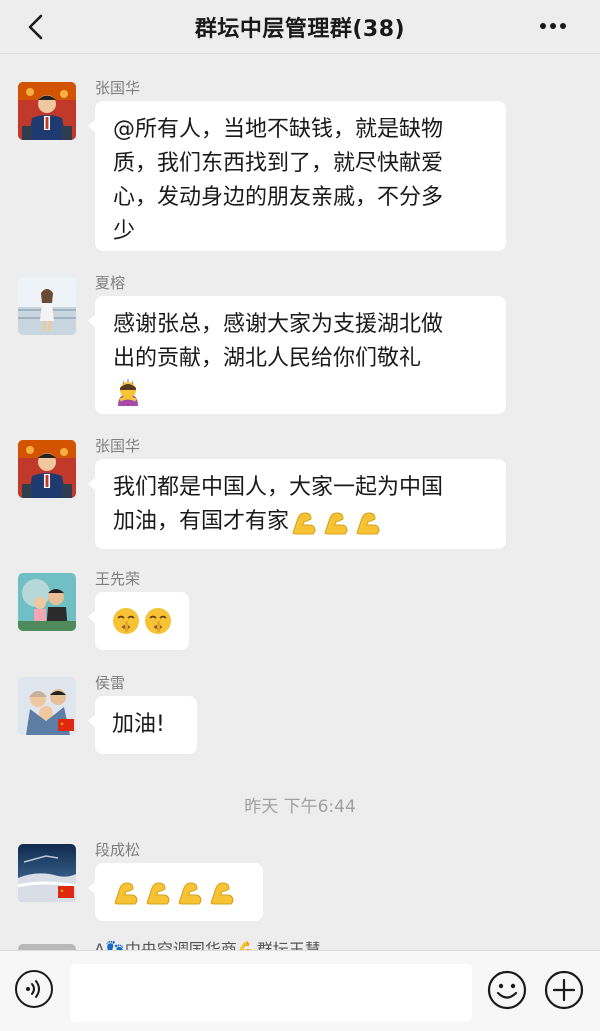 This screenshot has height=1031, width=600. I want to click on emoji-icon, so click(507, 990).